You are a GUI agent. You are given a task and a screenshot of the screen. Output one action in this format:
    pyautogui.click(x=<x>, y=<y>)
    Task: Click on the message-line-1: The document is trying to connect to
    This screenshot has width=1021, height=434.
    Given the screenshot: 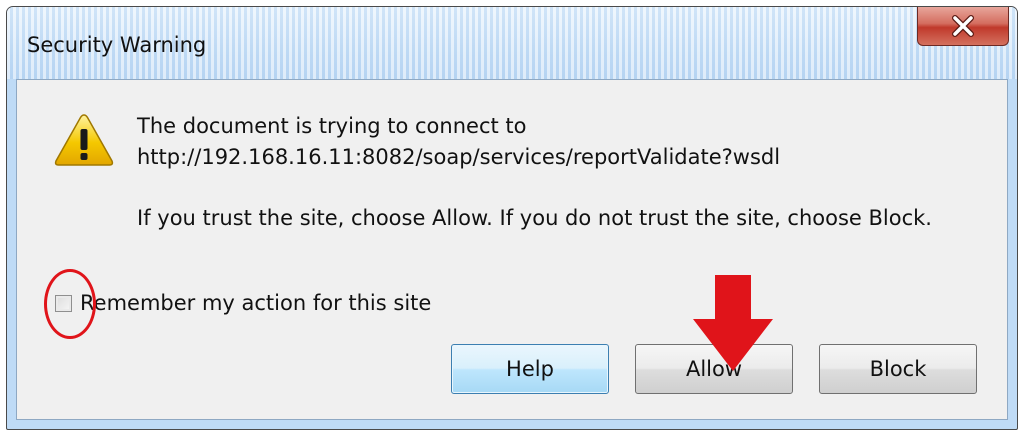 What is the action you would take?
    pyautogui.click(x=332, y=126)
    